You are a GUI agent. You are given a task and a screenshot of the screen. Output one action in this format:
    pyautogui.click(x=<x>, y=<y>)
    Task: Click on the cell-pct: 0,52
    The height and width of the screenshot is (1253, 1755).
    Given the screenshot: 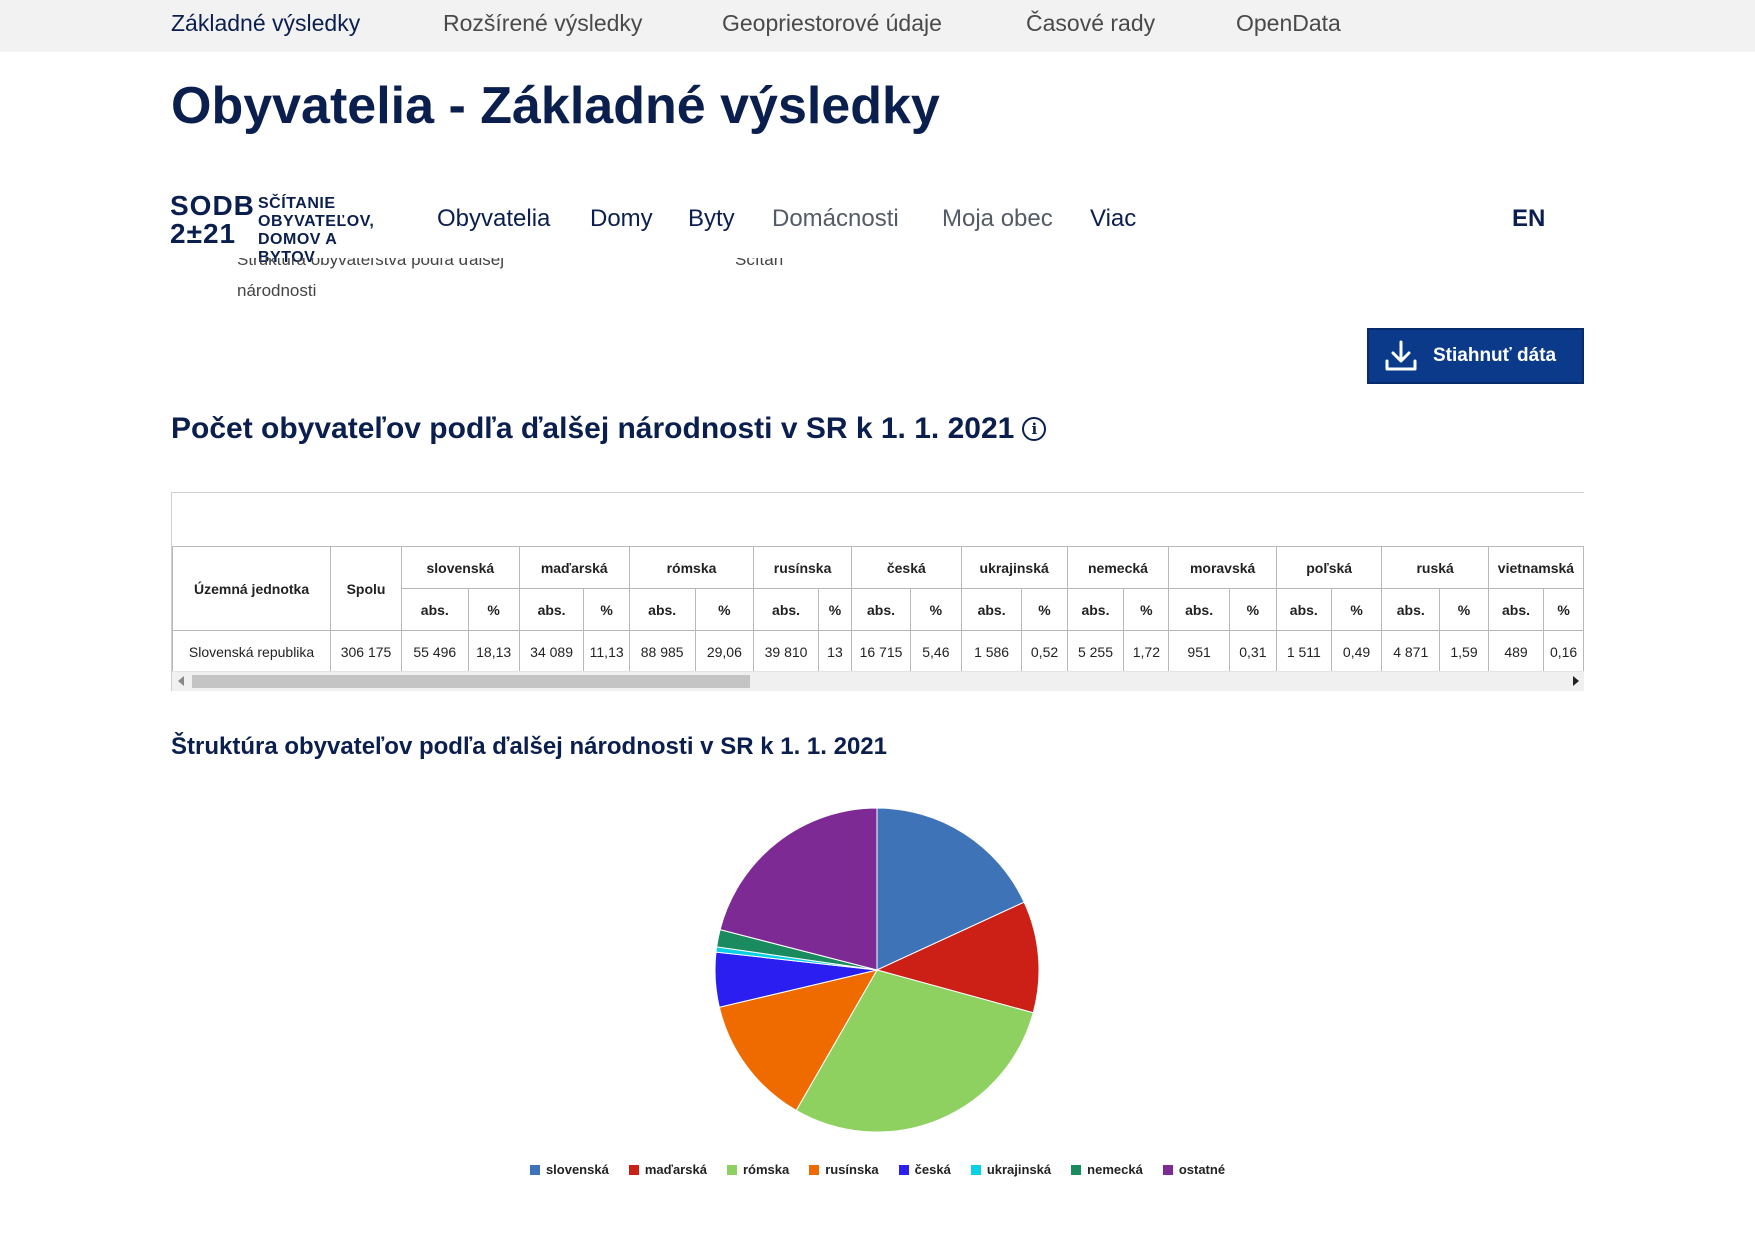 What is the action you would take?
    pyautogui.click(x=1044, y=651)
    